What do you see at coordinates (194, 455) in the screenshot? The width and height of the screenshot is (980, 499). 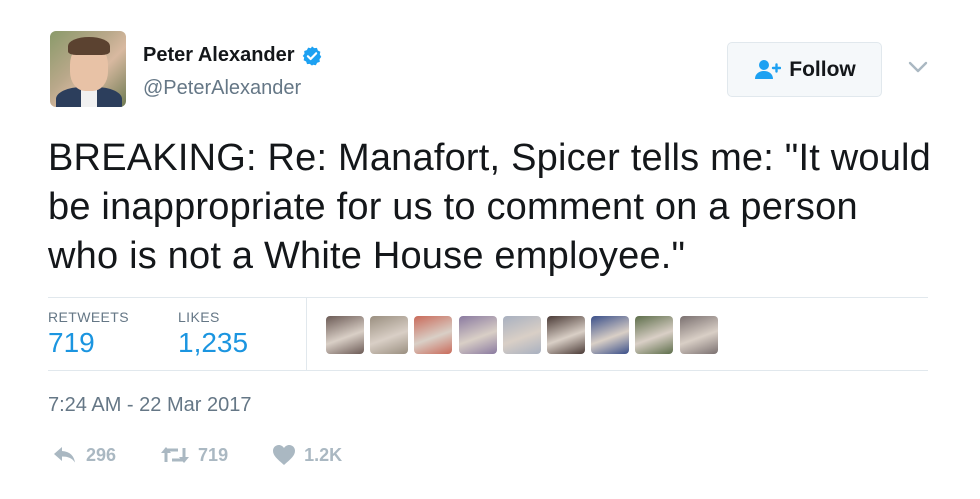 I see `retweet-action: 719` at bounding box center [194, 455].